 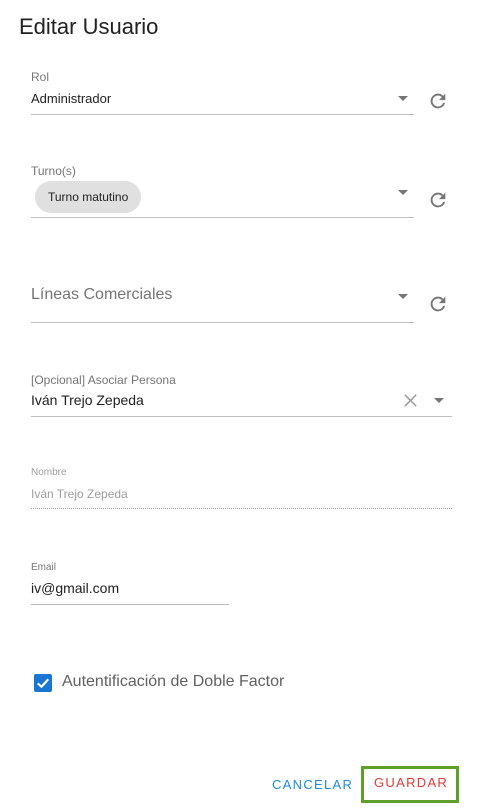 What do you see at coordinates (89, 26) in the screenshot?
I see `dialog-title: Editar Usuario` at bounding box center [89, 26].